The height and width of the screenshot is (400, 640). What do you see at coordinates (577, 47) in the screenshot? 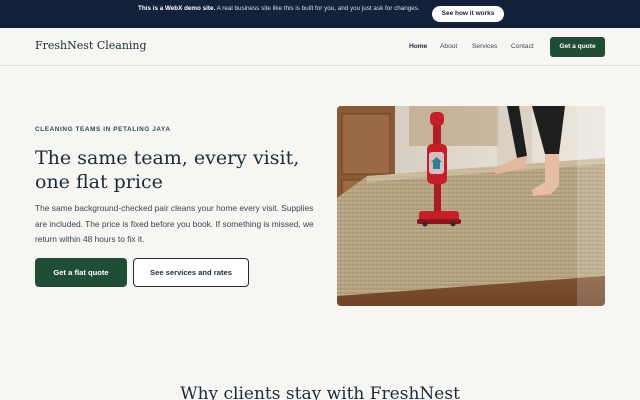
I see `get-a-quote-button: Get a quote` at bounding box center [577, 47].